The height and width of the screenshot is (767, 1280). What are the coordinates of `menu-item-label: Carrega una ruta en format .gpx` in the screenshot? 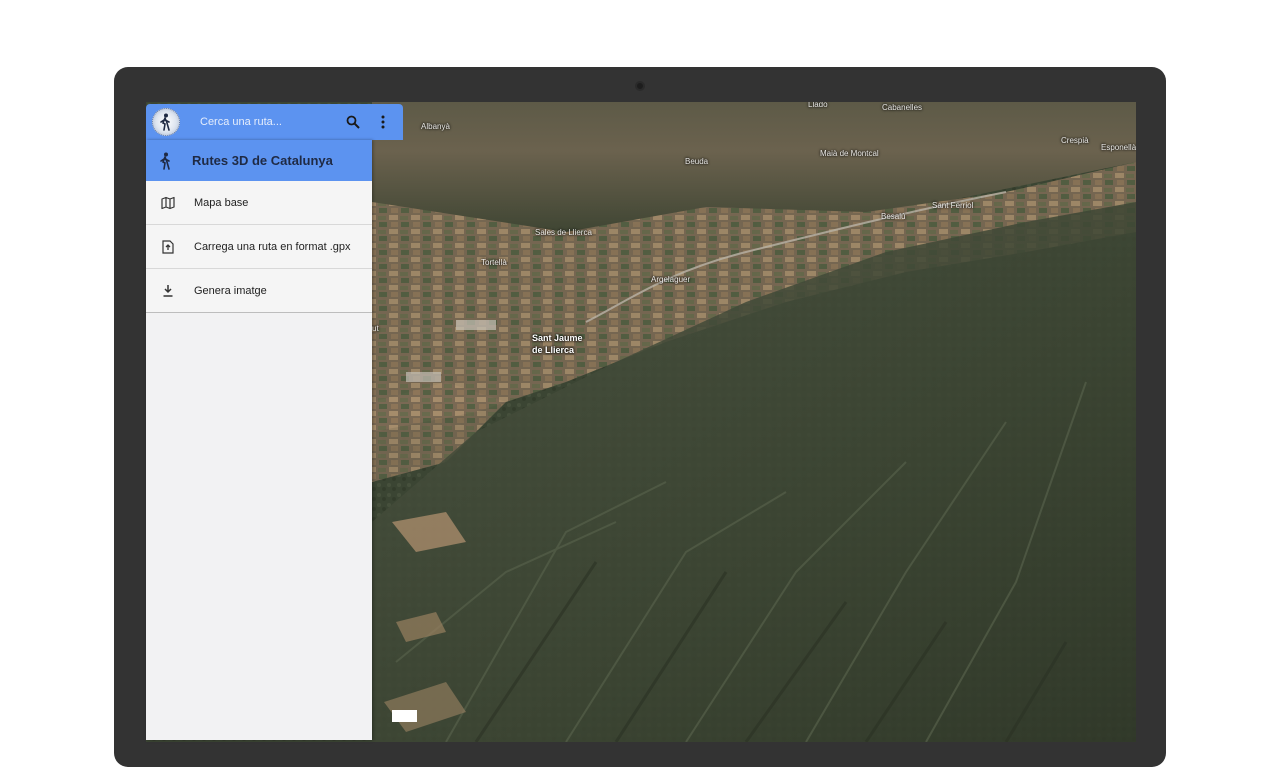 It's located at (272, 246).